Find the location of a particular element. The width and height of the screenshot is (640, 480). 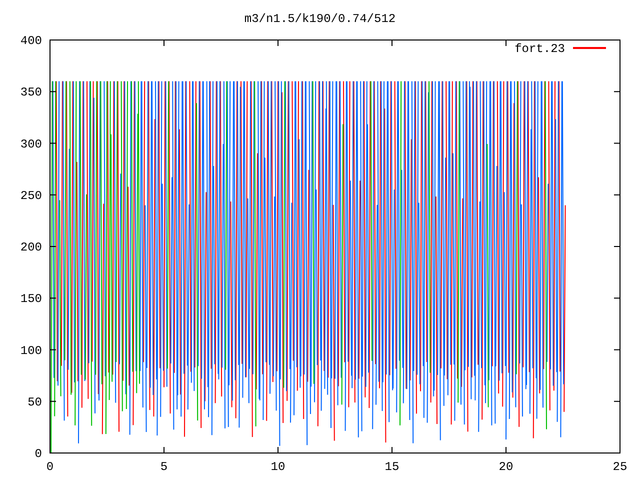

tick-label: 400 is located at coordinates (31, 41).